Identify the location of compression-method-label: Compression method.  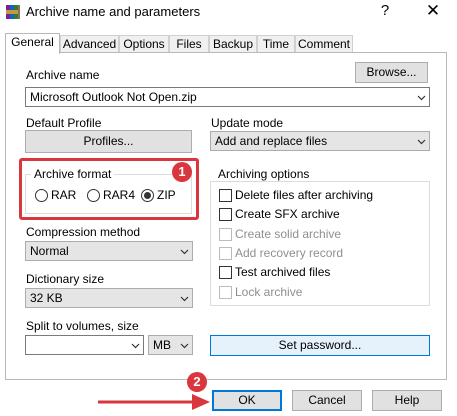
(83, 232).